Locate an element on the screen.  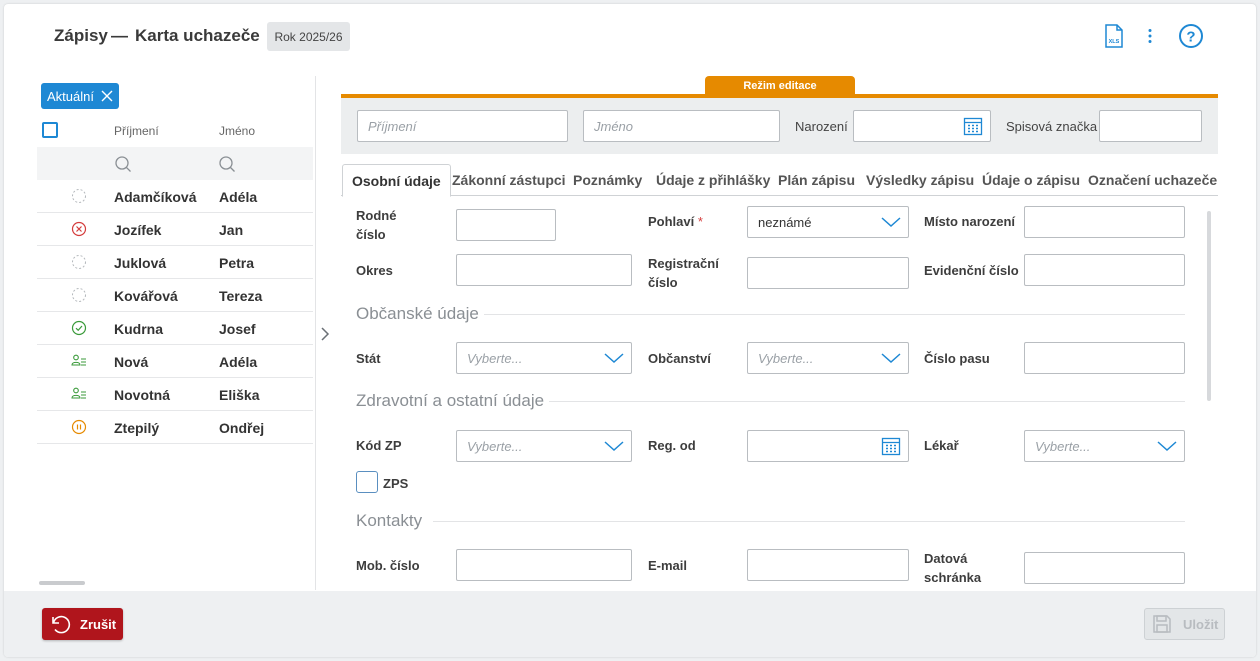
tab-application-data: Údaje z přihlášky is located at coordinates (713, 180).